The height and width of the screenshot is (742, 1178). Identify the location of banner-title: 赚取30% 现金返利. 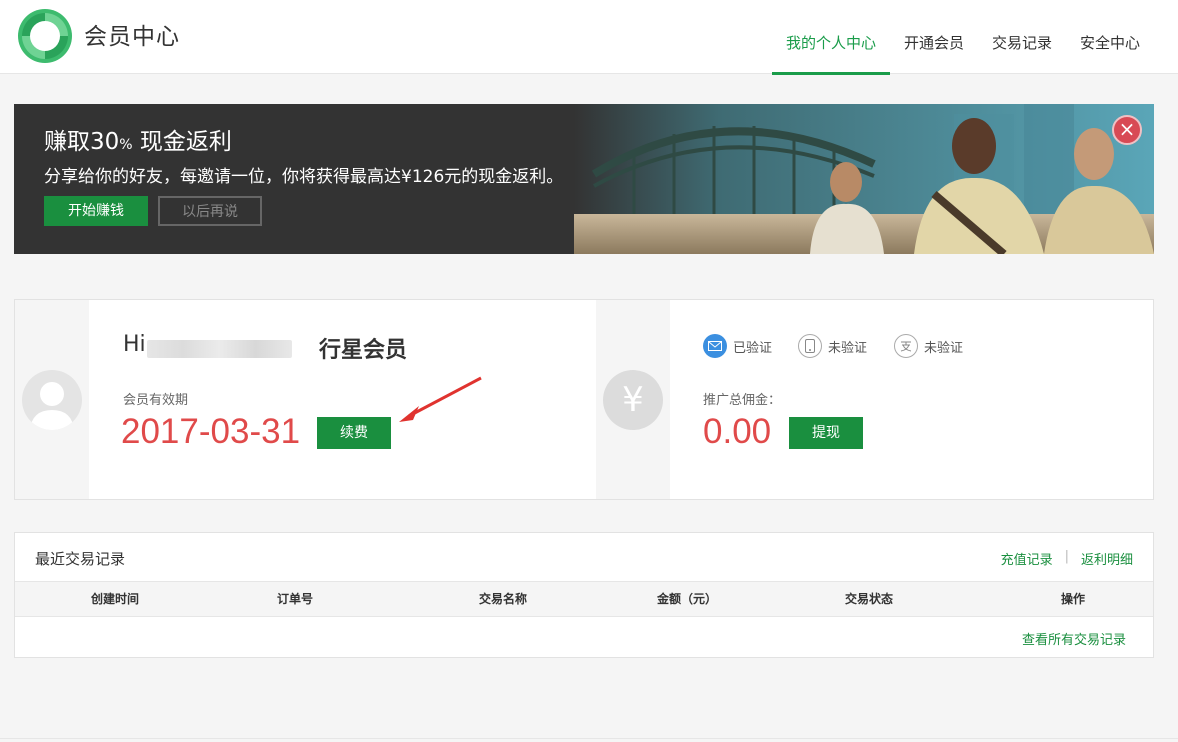
(138, 142).